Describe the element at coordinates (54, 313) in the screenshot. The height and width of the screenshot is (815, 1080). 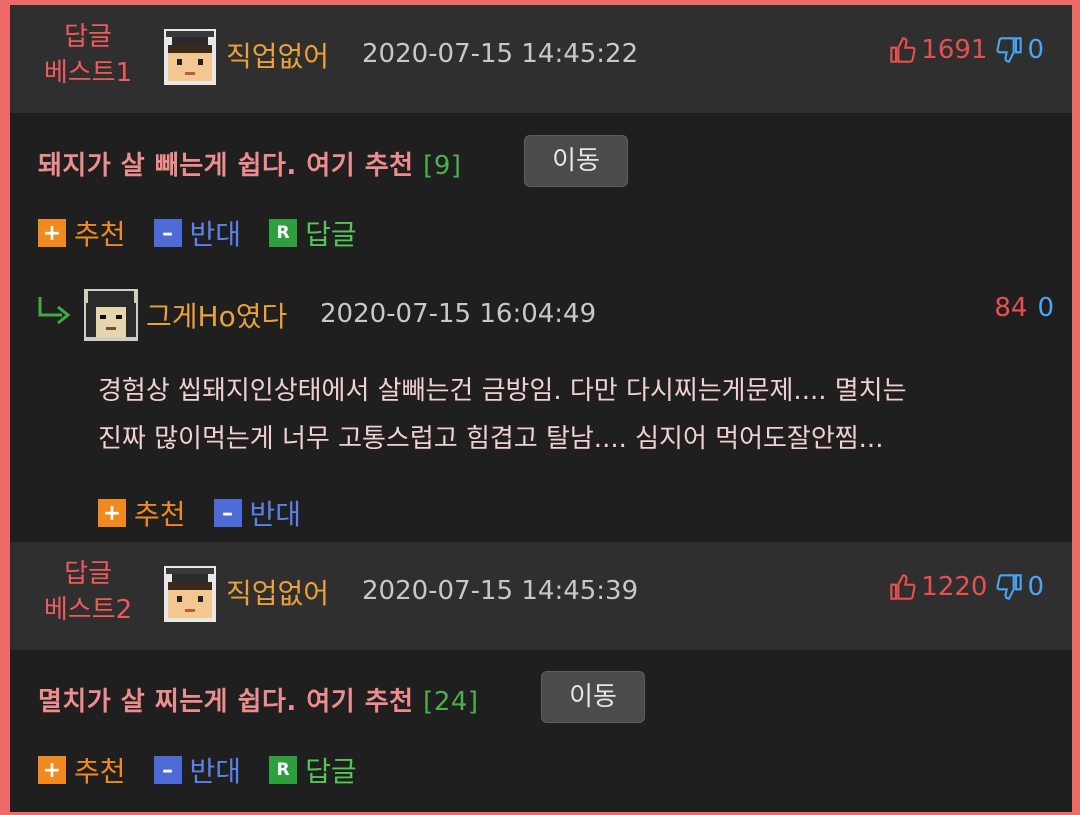
I see `reply-arrow-icon` at that location.